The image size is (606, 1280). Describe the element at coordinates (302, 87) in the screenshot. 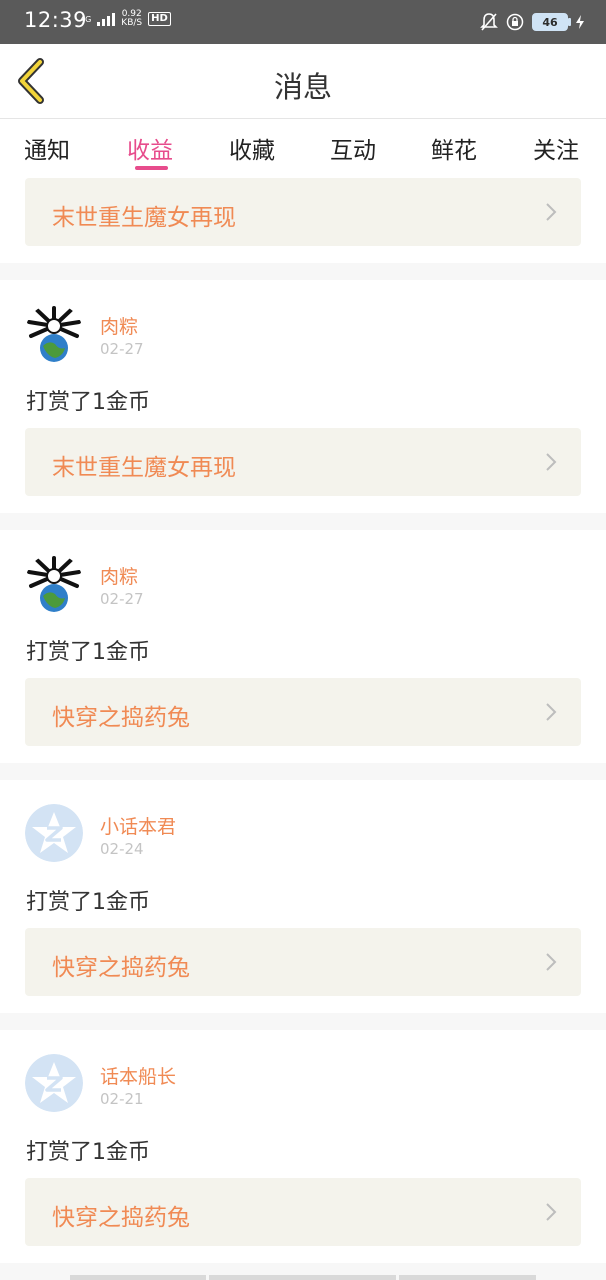

I see `page-title: 消息` at that location.